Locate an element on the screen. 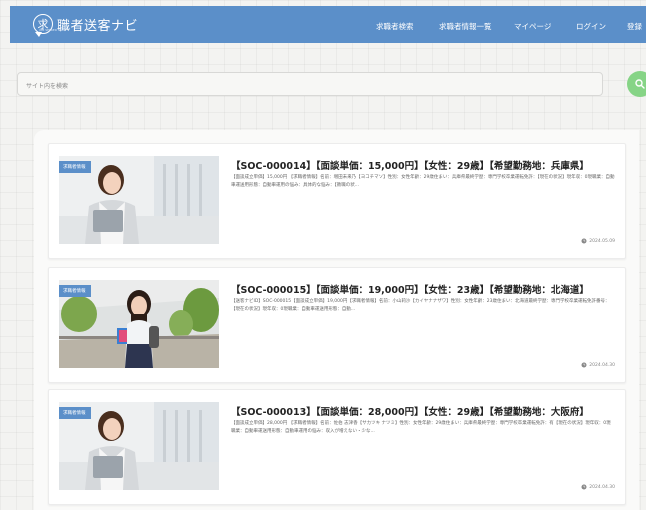  logo-text: 職者送客ナビ is located at coordinates (98, 26).